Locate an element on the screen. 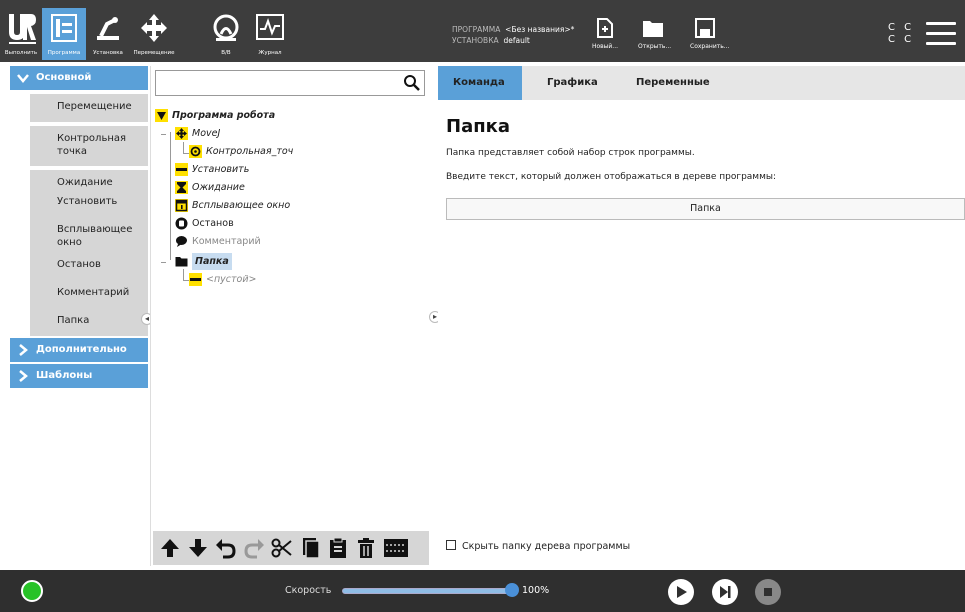 The image size is (965, 612). set-icon is located at coordinates (181, 169).